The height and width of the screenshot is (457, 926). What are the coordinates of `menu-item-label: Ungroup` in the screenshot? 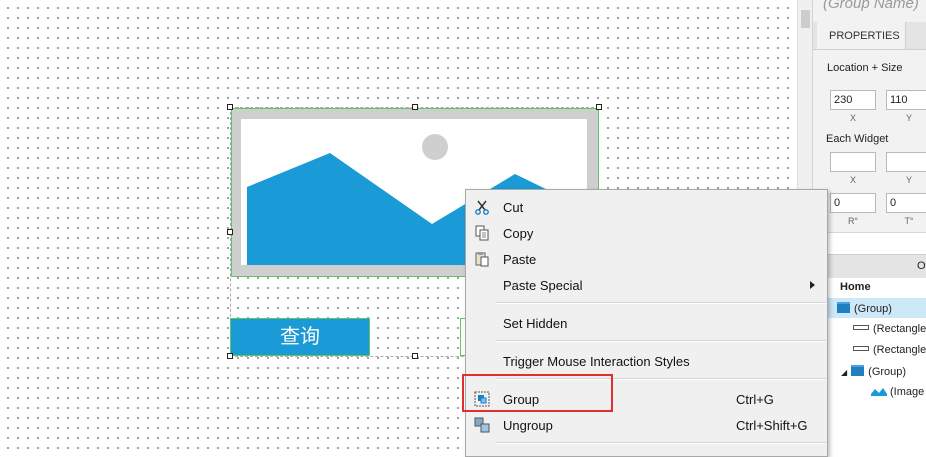 It's located at (528, 425).